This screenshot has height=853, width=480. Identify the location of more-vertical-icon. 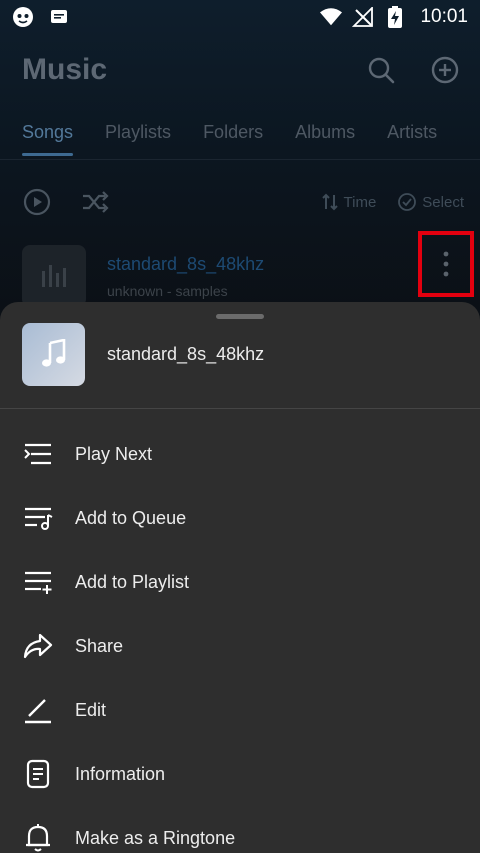
(446, 264).